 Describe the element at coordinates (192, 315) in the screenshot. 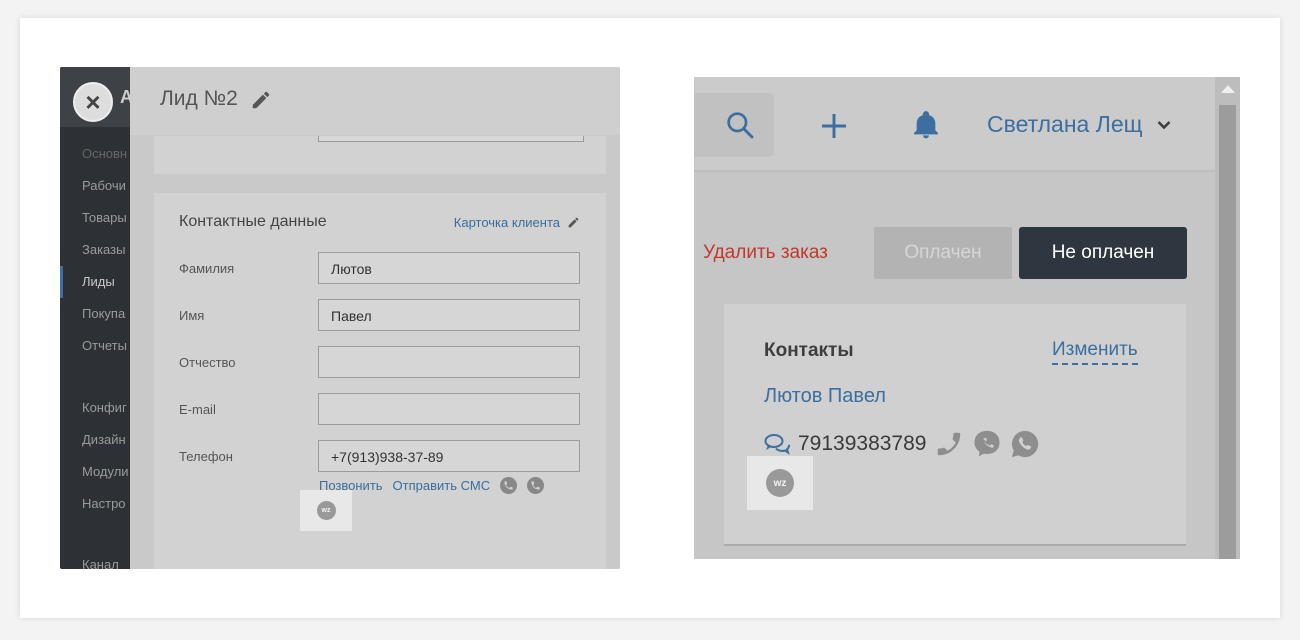

I see `firstname-label: Имя` at that location.